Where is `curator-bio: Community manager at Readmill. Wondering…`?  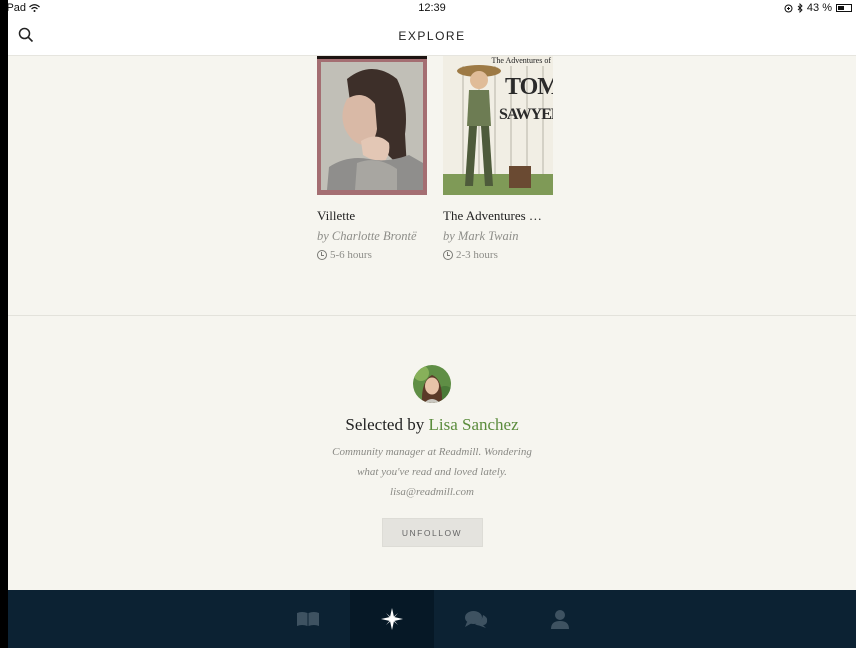
curator-bio: Community manager at Readmill. Wondering… is located at coordinates (432, 472).